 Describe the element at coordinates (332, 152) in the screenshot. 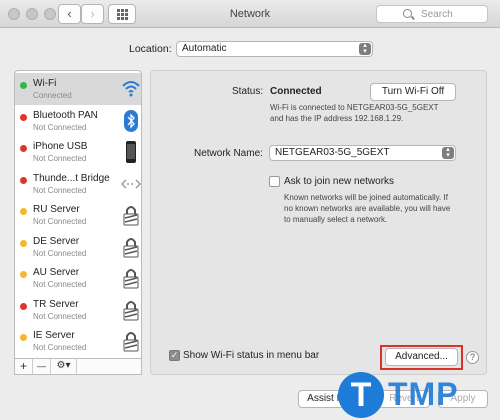

I see `network-name-value: NETGEAR03-5G_5GEXT` at that location.